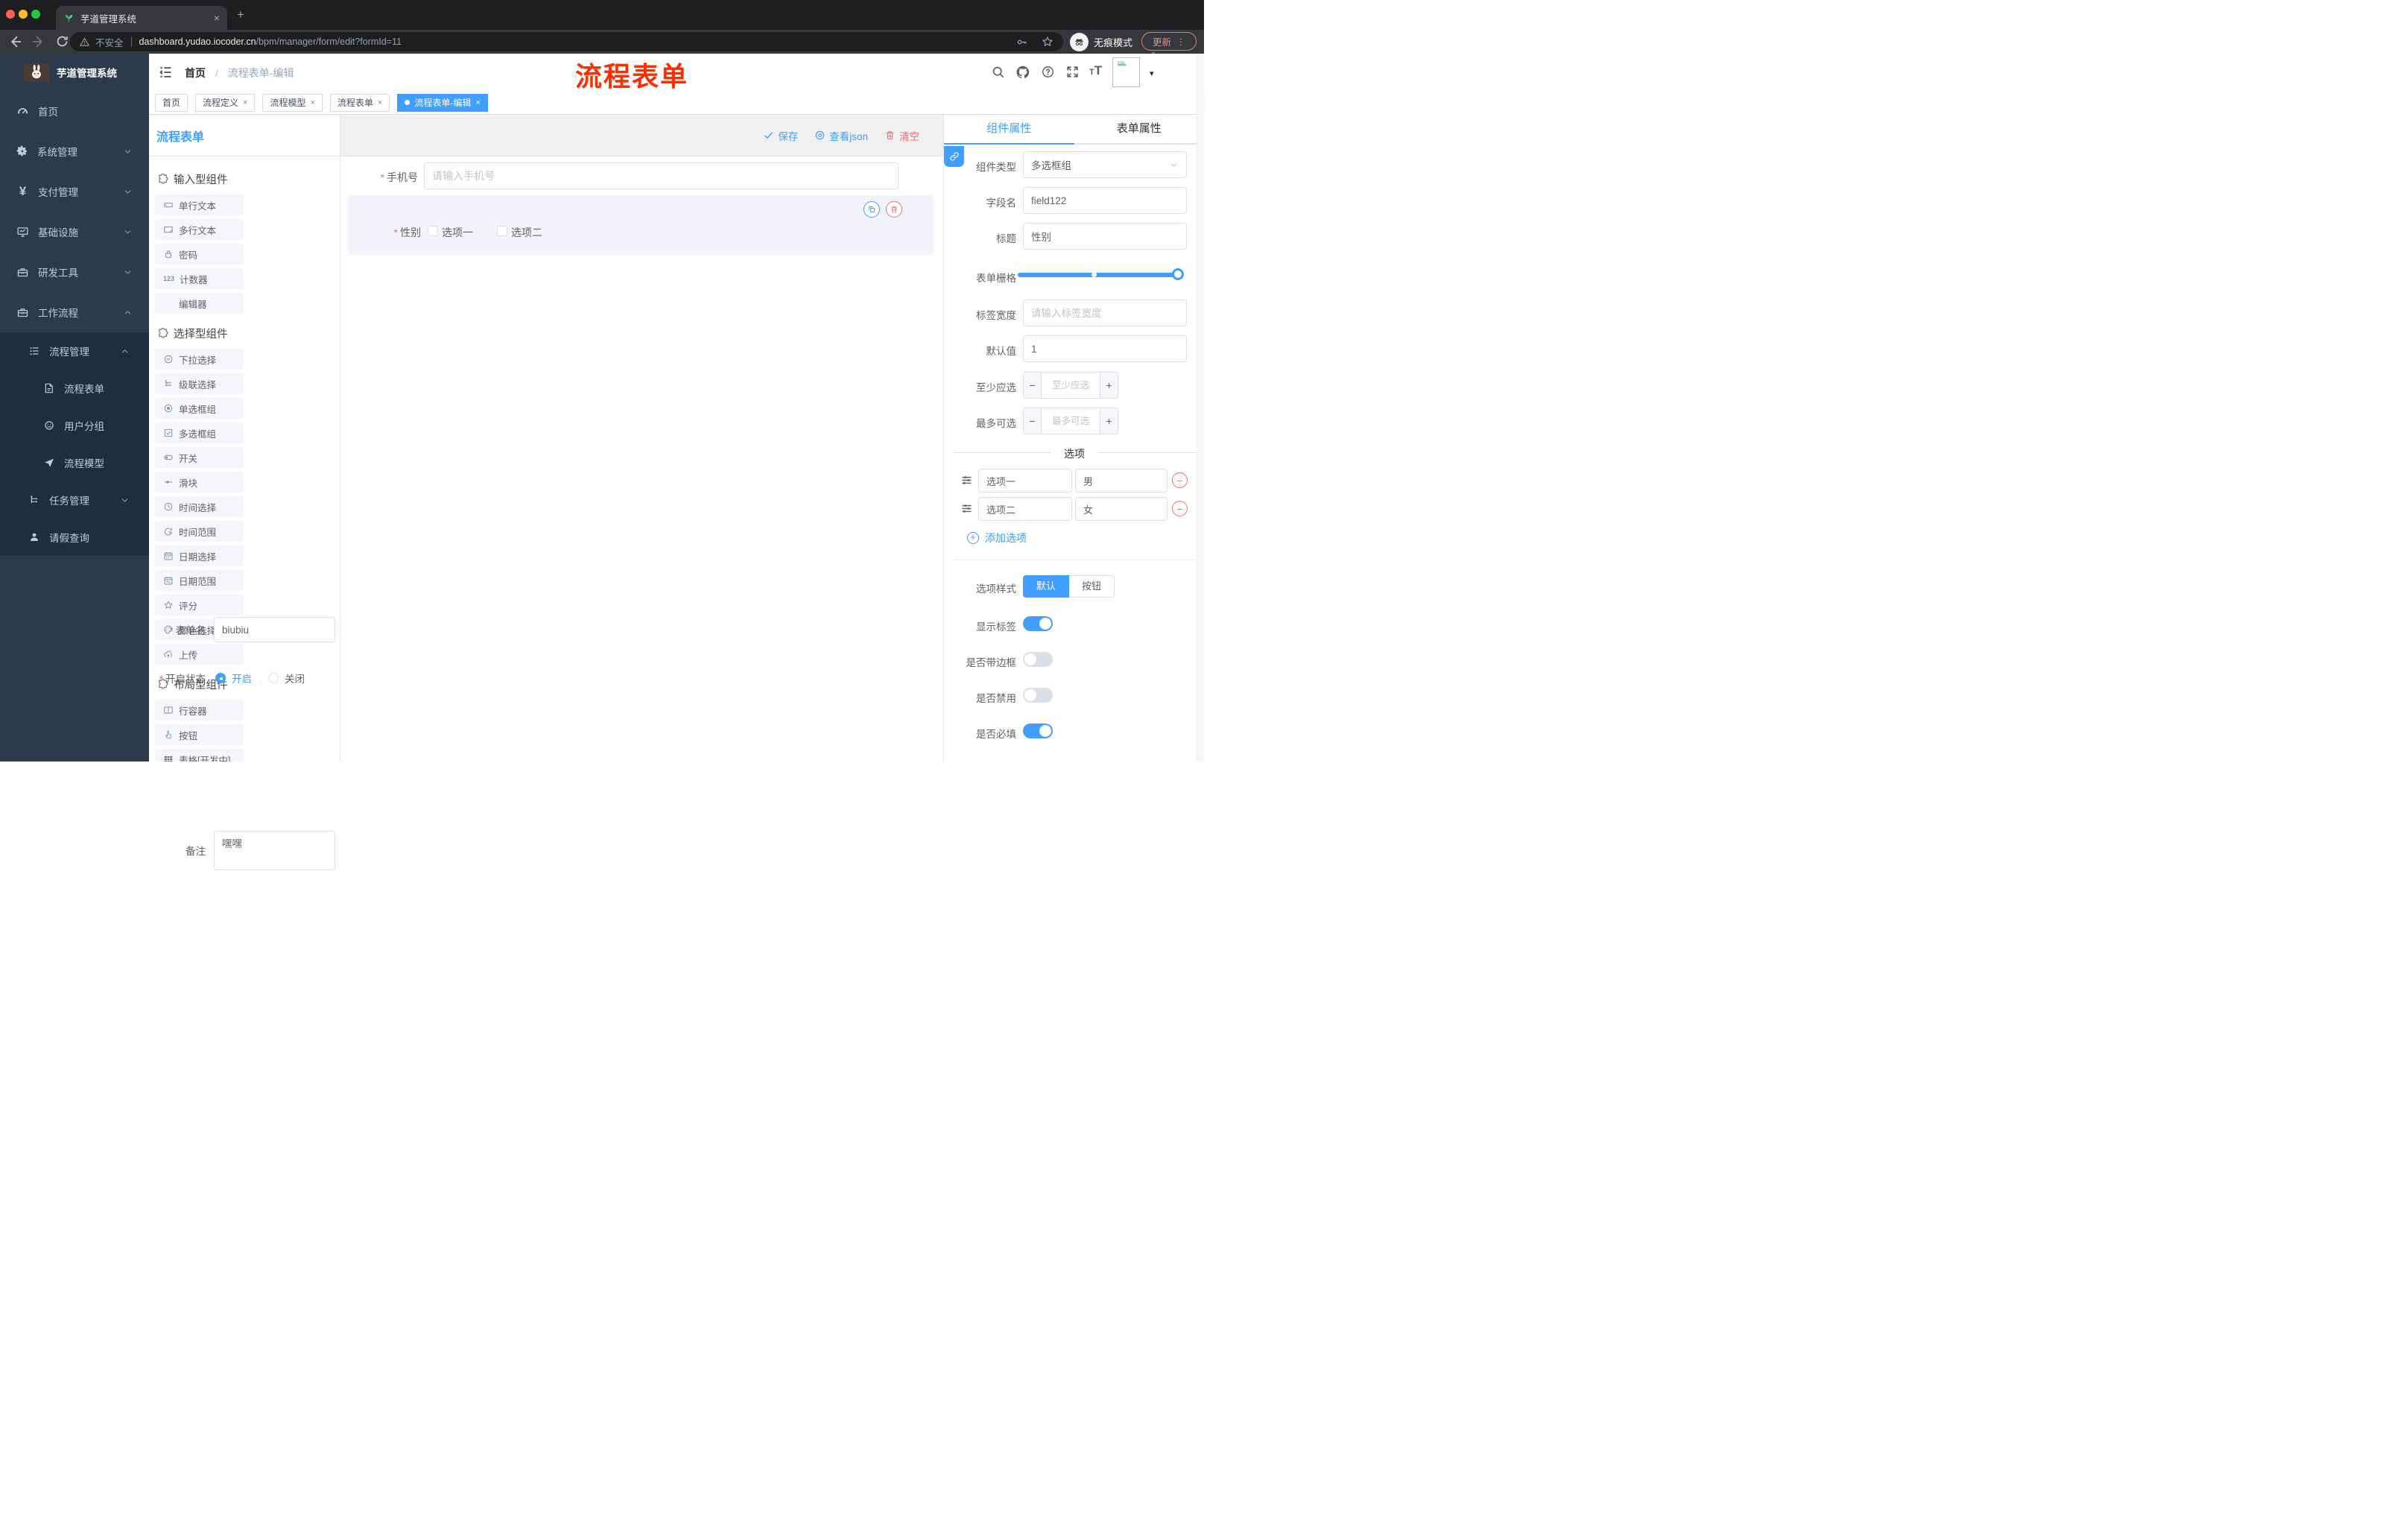  Describe the element at coordinates (1180, 42) in the screenshot. I see `browser-menu-dots-icon: ⋮` at that location.